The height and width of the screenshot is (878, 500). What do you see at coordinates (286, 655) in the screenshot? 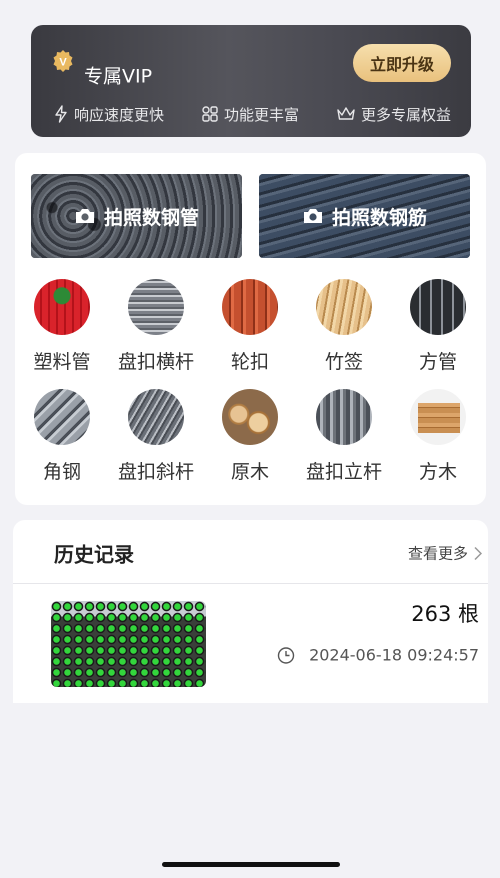
I see `clock-icon` at bounding box center [286, 655].